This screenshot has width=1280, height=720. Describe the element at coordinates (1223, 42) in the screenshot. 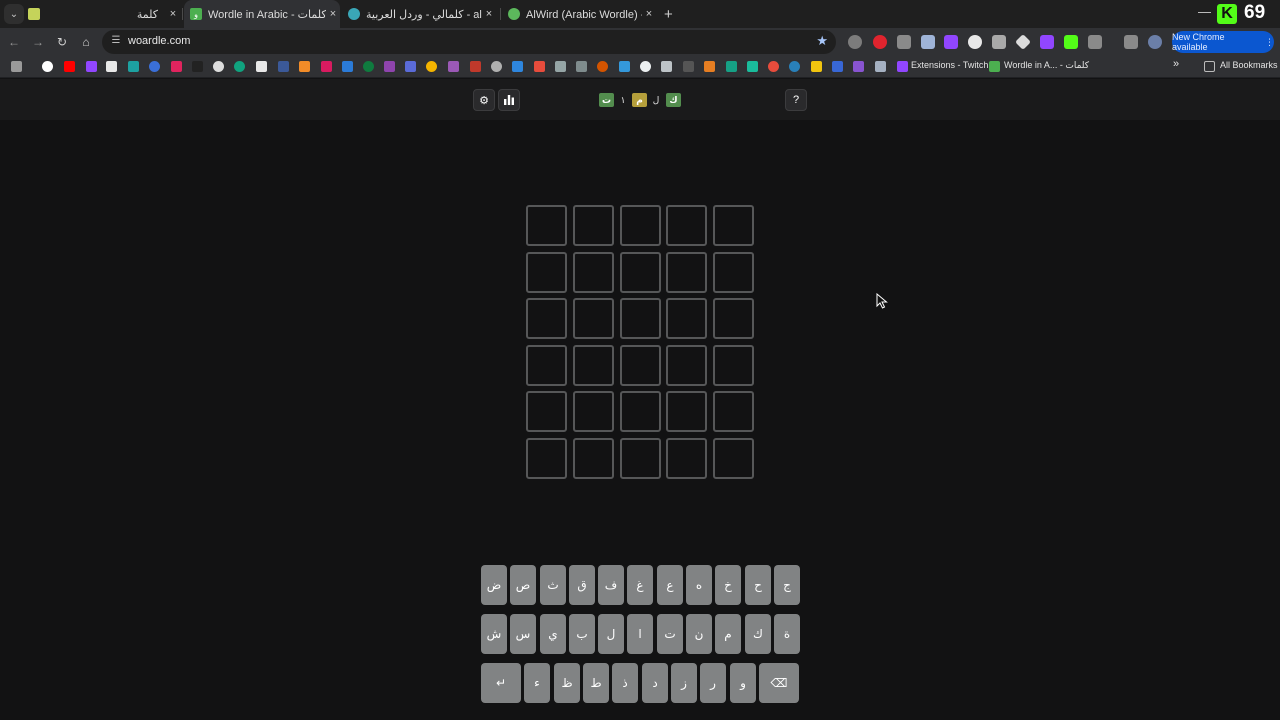

I see `chrome-update-button: New Chrome available ⋮` at that location.